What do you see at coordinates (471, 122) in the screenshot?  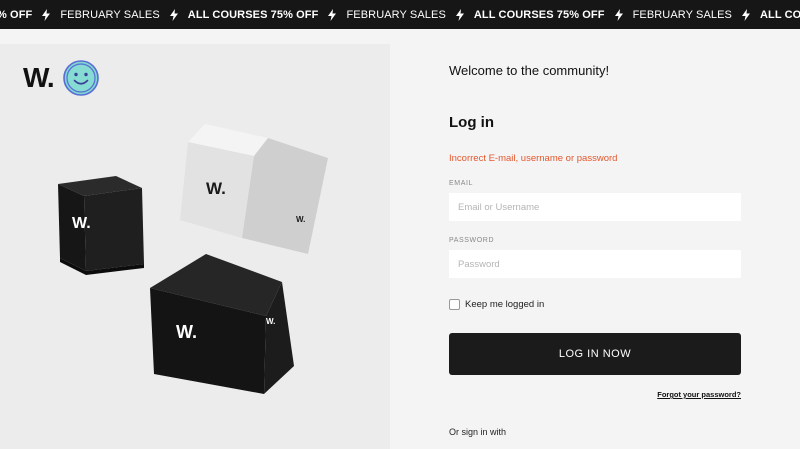 I see `login-heading: Log in` at bounding box center [471, 122].